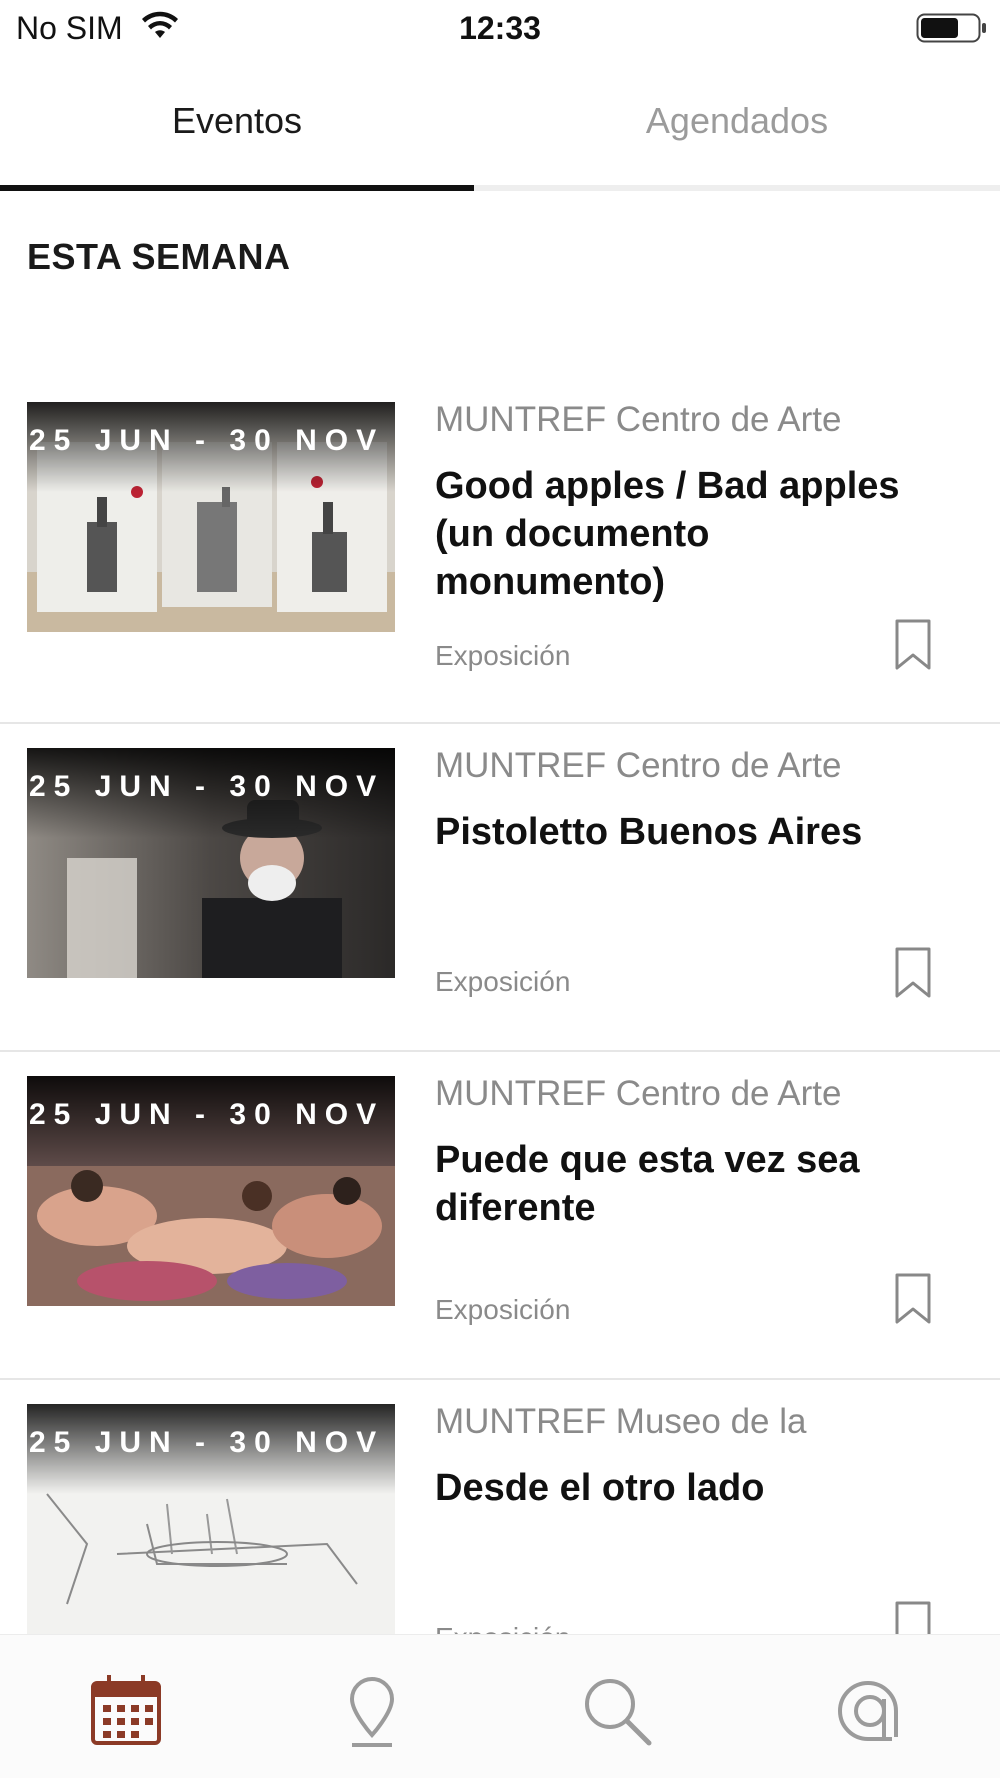 The width and height of the screenshot is (1000, 1778). What do you see at coordinates (372, 1711) in the screenshot?
I see `map-pin-icon` at bounding box center [372, 1711].